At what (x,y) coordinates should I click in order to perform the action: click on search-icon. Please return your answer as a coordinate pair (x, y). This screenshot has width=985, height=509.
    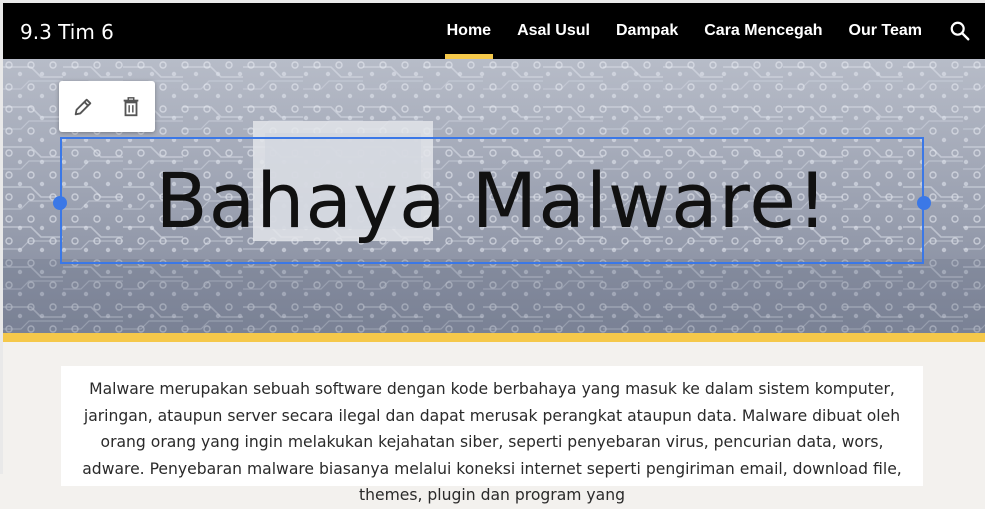
    Looking at the image, I should click on (960, 31).